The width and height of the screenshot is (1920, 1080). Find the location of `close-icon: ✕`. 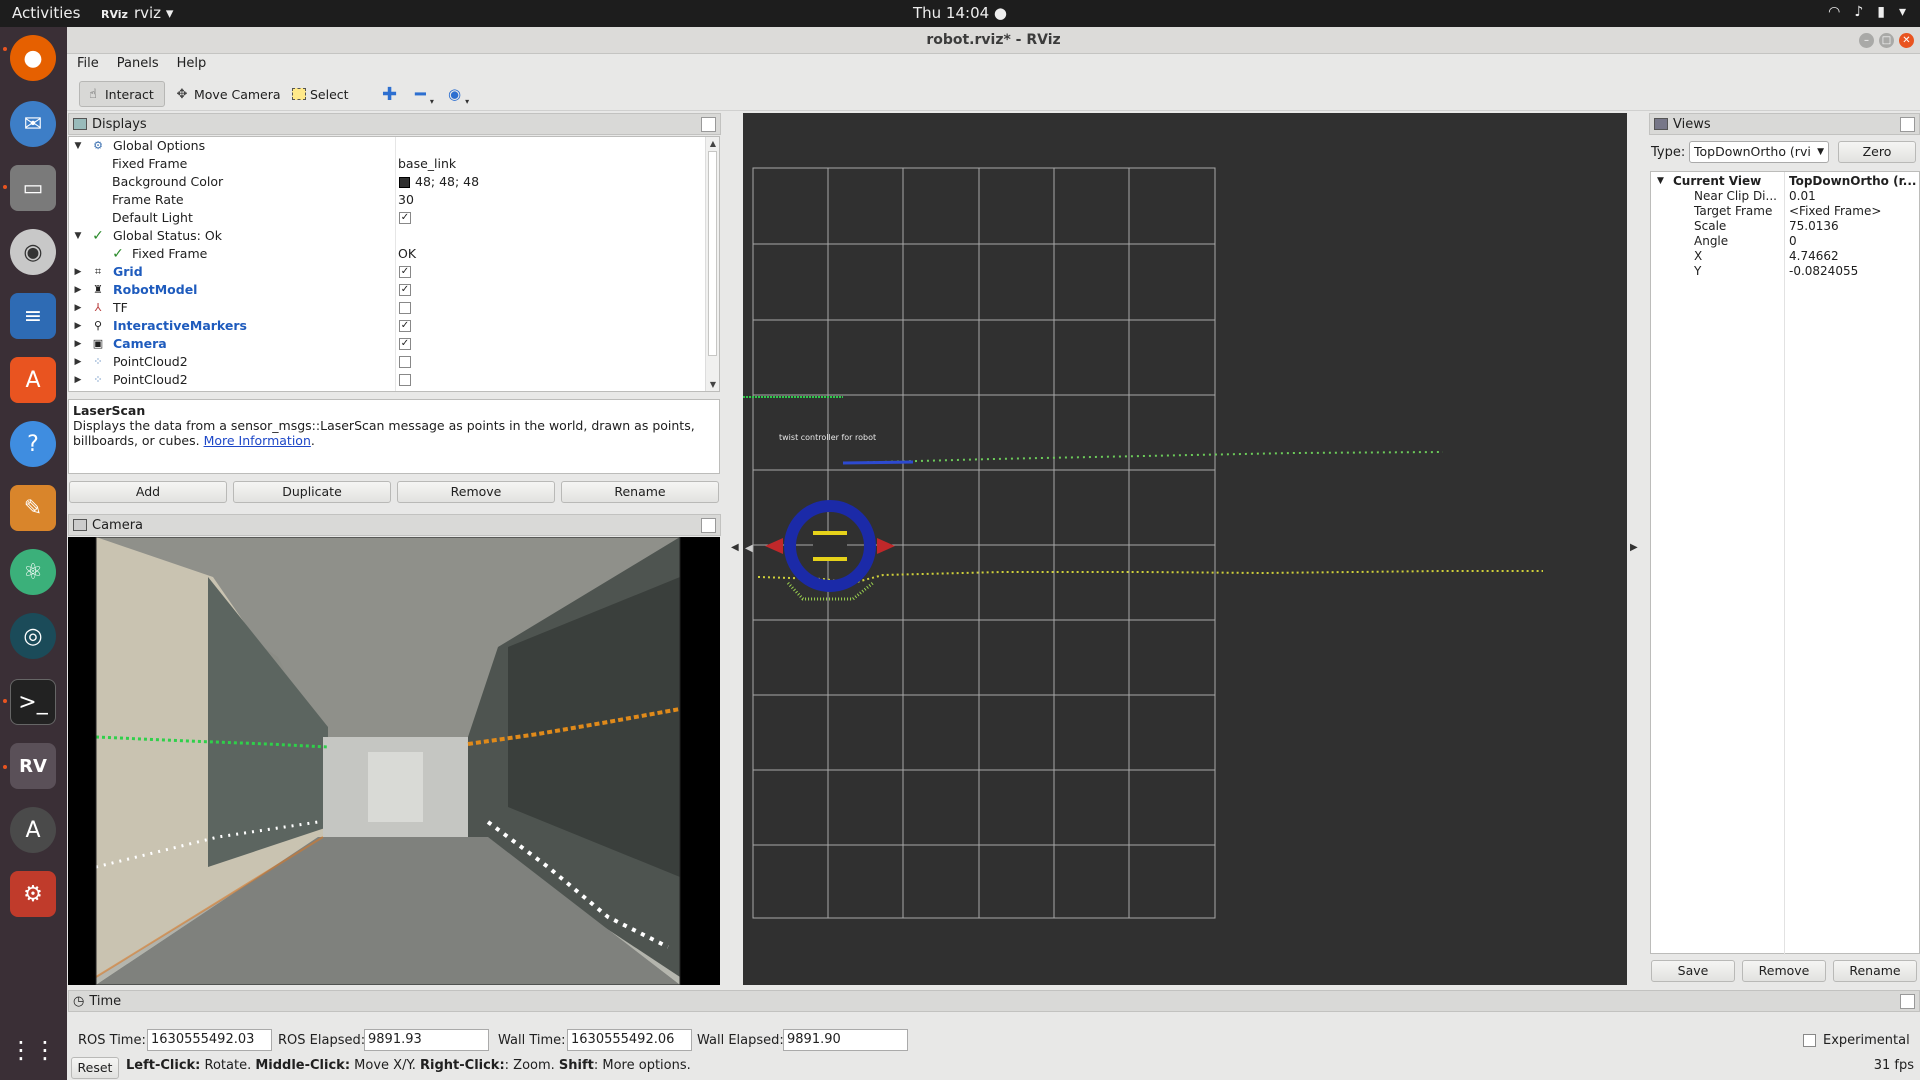

close-icon: ✕ is located at coordinates (1906, 40).